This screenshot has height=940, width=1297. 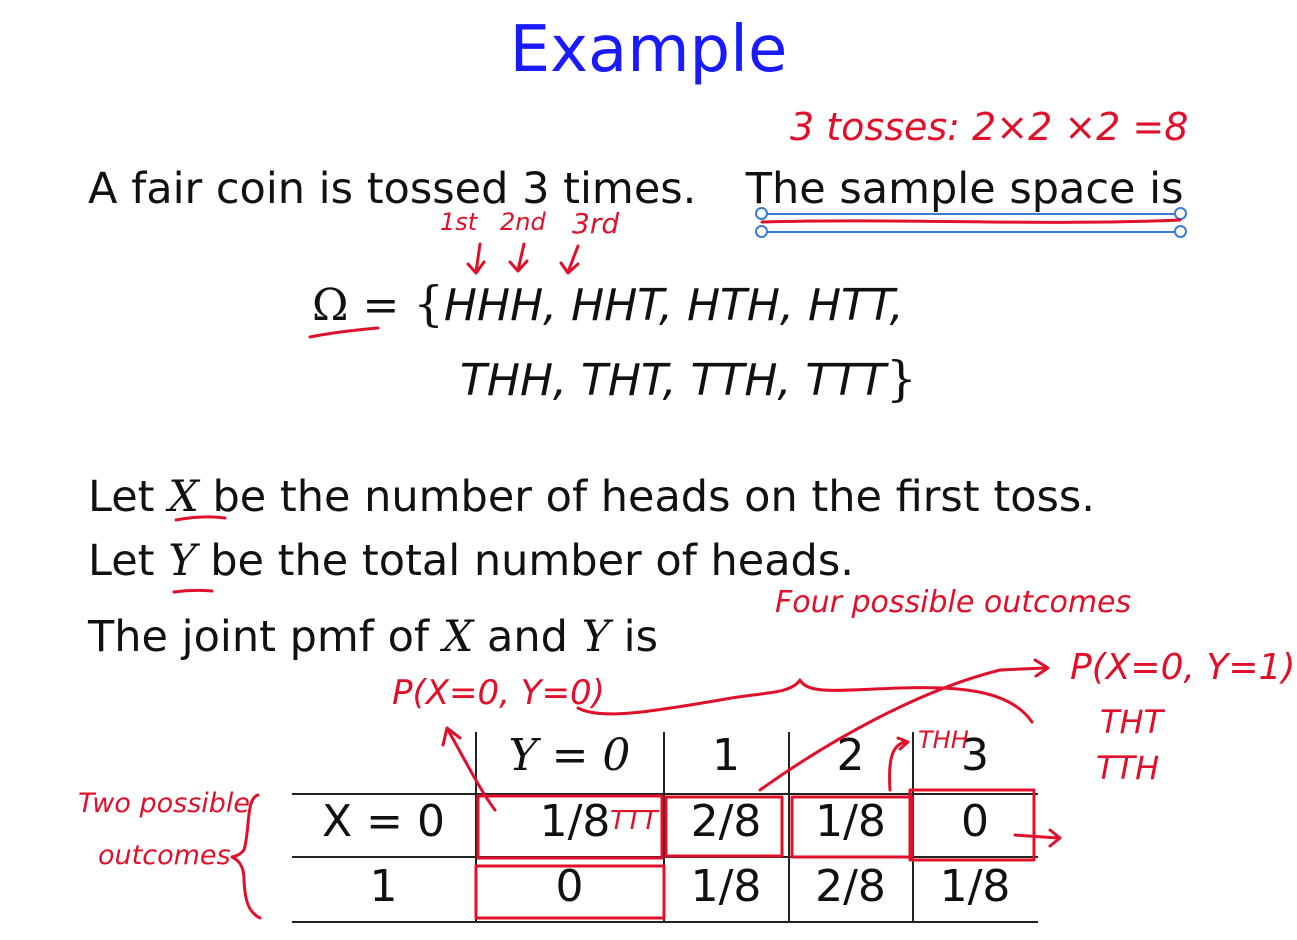 I want to click on note-four-outcomes: Four possible outcomes, so click(x=953, y=602).